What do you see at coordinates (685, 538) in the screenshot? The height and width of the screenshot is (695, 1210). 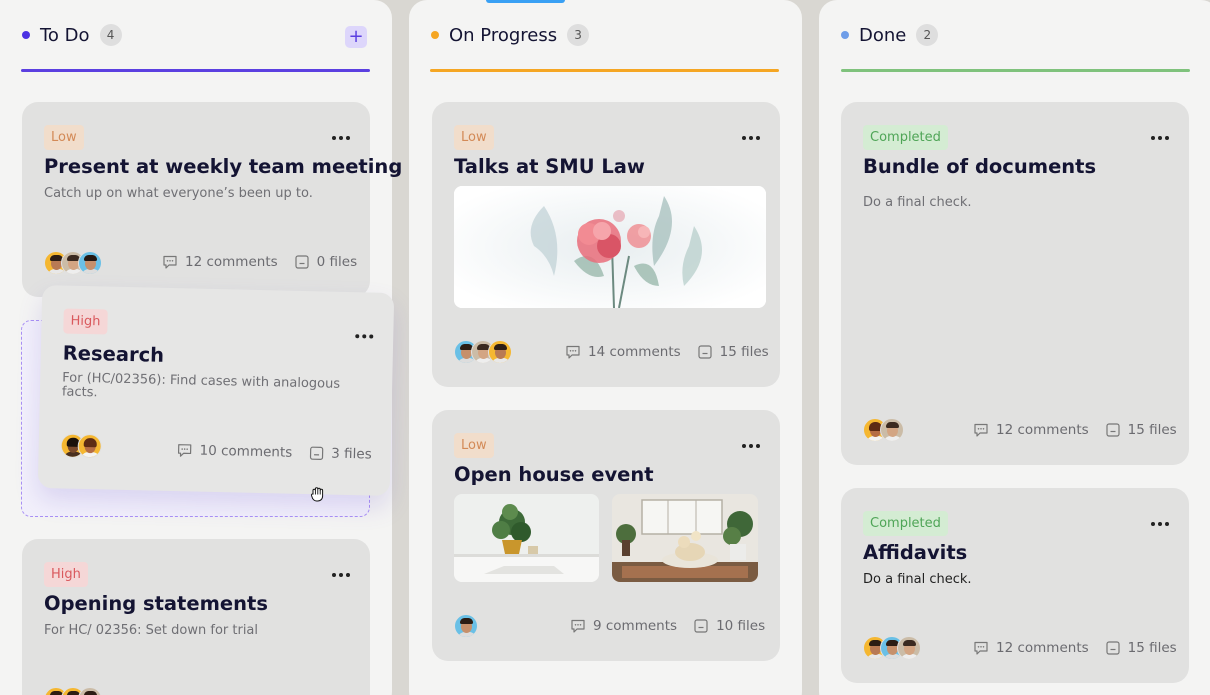 I see `dog-in-living-room-image` at bounding box center [685, 538].